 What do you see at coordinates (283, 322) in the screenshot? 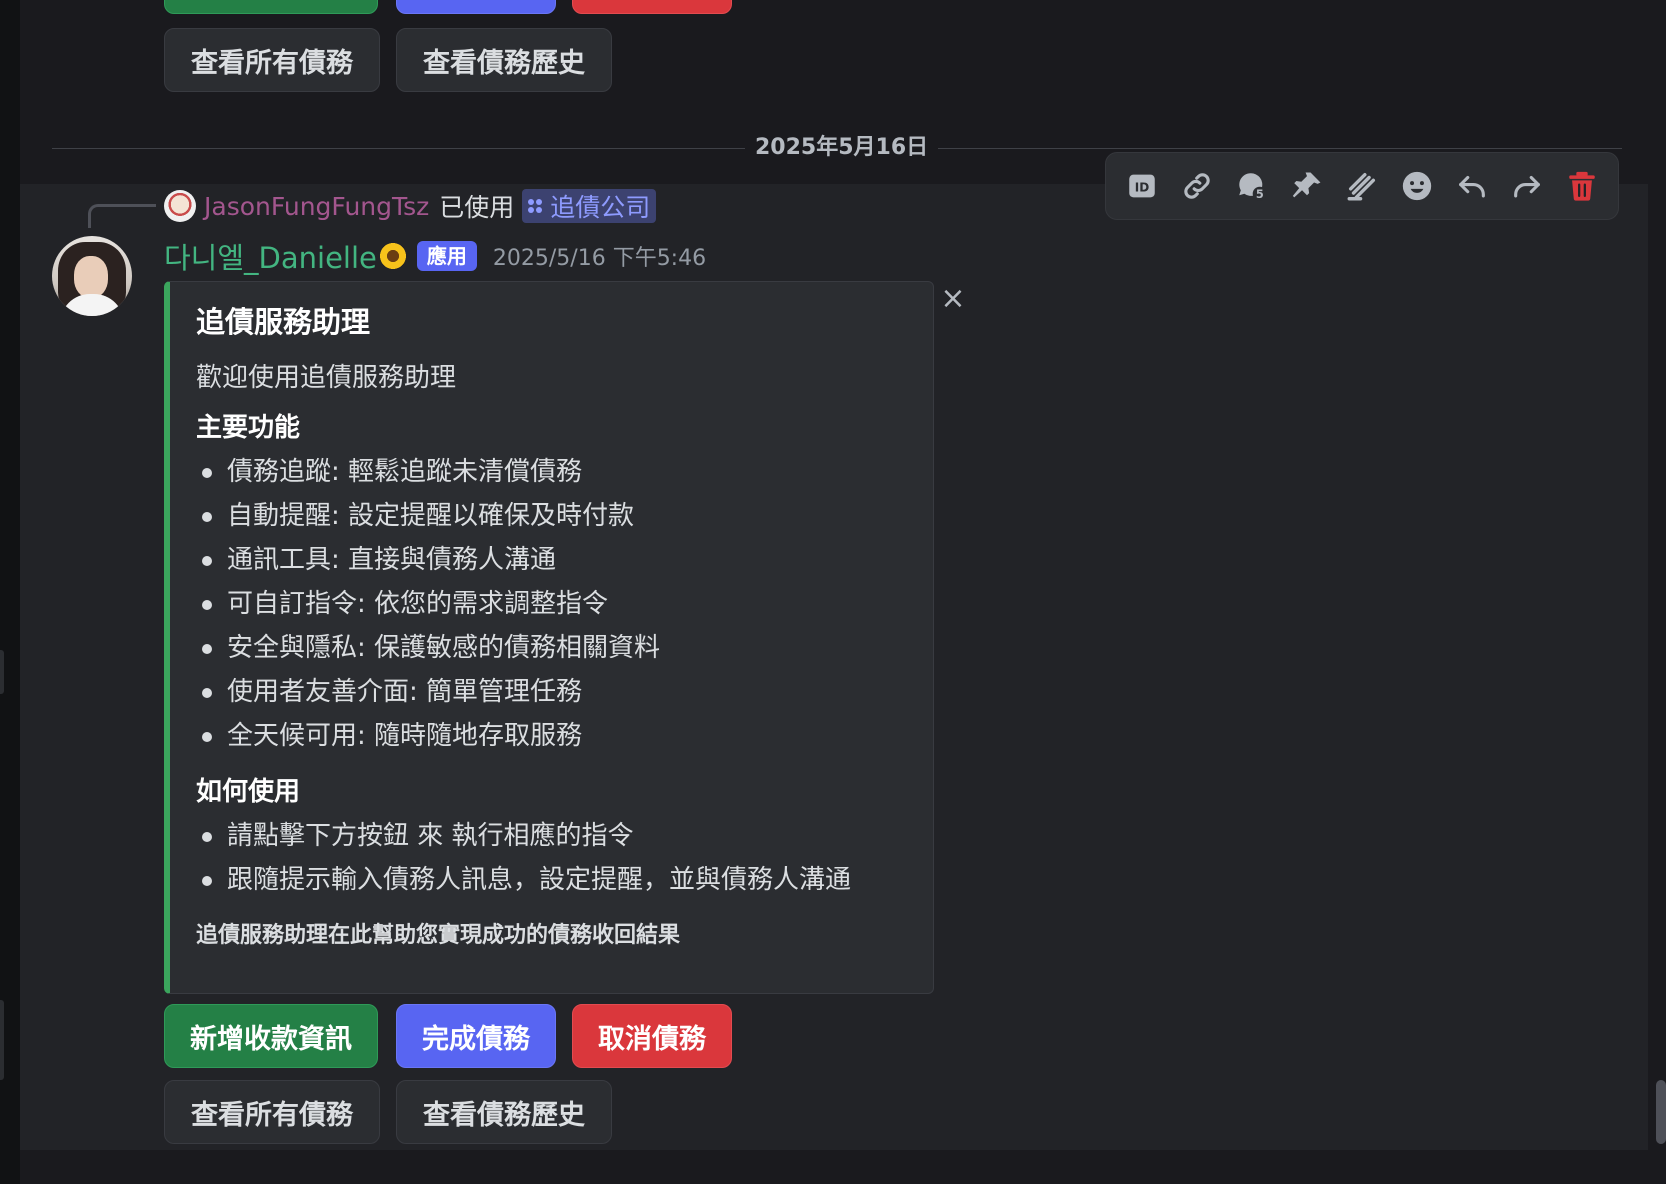
I see `embed-title: 追債服務助理` at bounding box center [283, 322].